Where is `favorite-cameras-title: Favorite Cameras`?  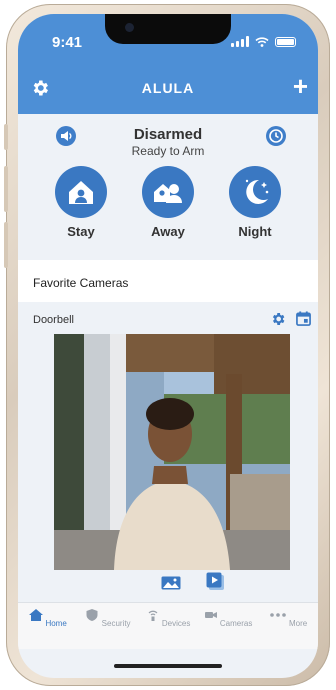
favorite-cameras-title: Favorite Cameras is located at coordinates (81, 283).